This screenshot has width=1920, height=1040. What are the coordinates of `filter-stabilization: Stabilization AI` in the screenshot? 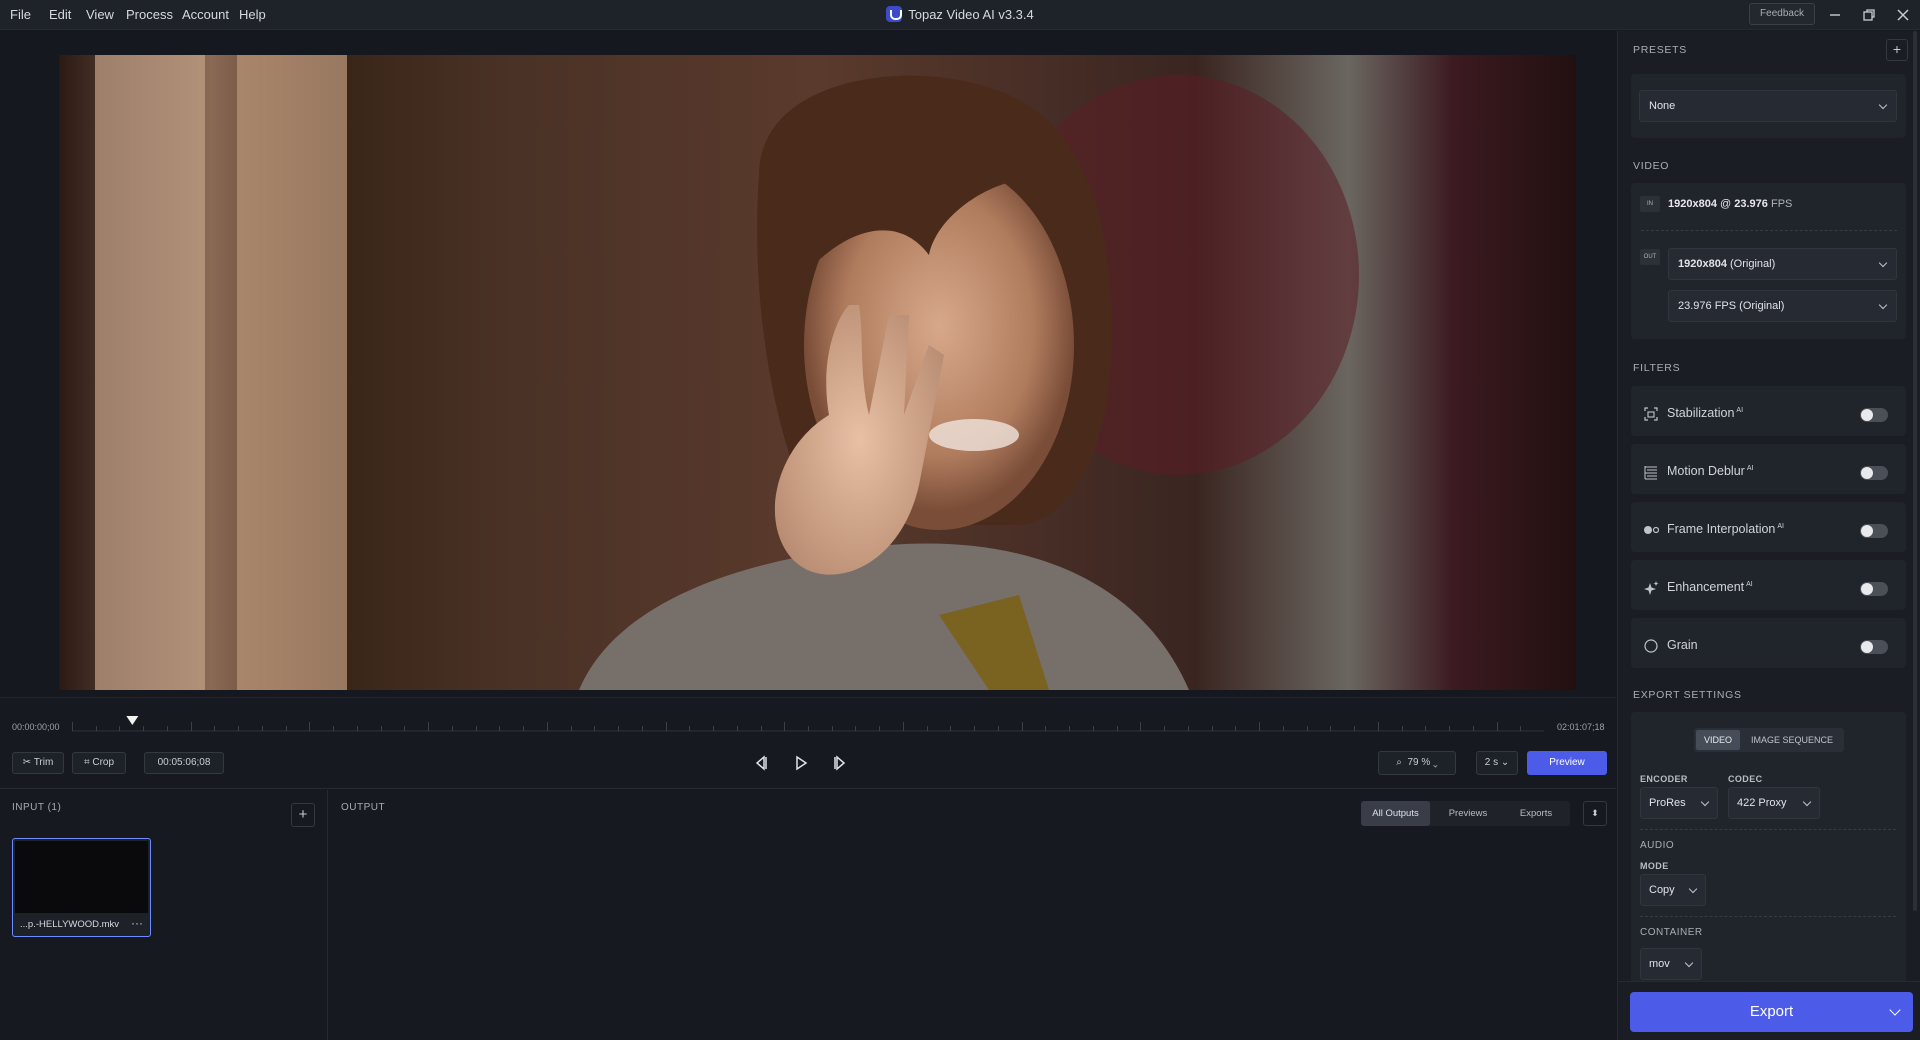 It's located at (1768, 411).